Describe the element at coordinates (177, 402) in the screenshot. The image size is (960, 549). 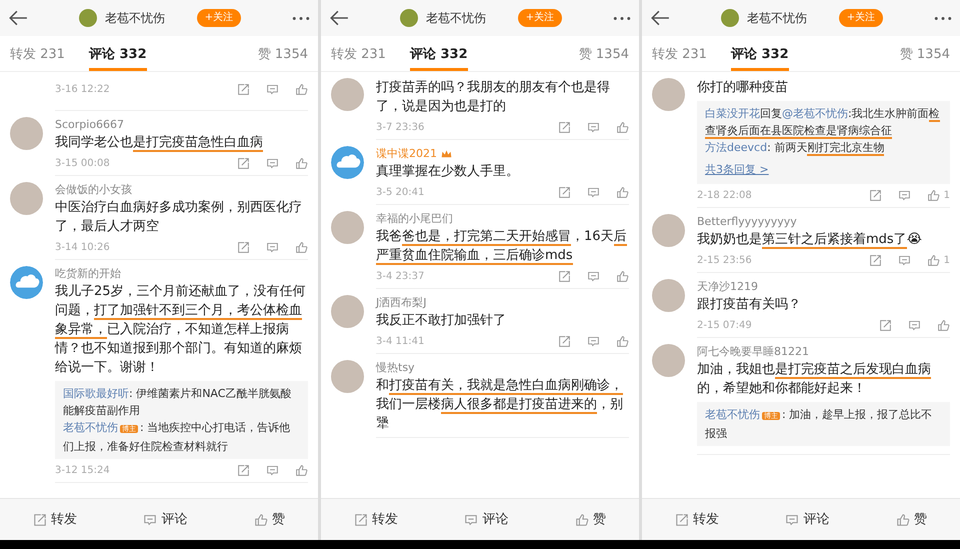
I see `reply-text: 国际歌最好听: 伊维菌素片和NAC乙酰半胱氨酸能解疫苗副作用` at that location.